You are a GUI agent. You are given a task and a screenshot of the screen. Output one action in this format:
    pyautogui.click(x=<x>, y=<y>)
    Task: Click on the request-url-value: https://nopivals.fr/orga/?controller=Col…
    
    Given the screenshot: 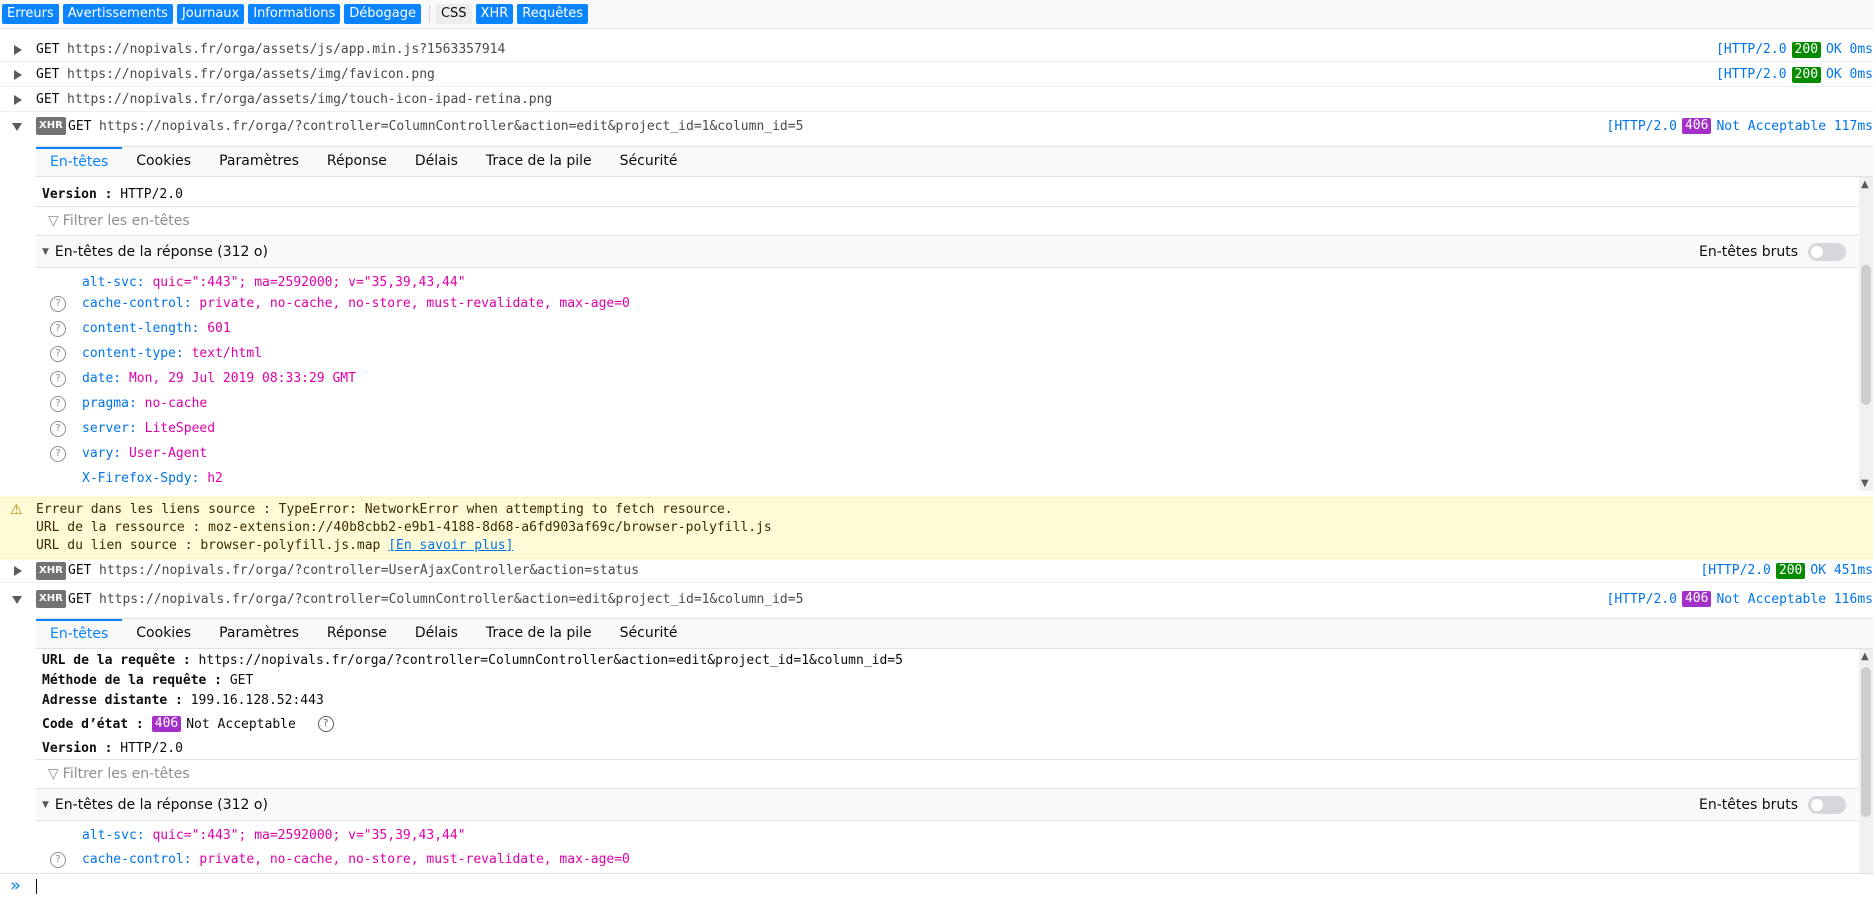 What is the action you would take?
    pyautogui.click(x=551, y=660)
    